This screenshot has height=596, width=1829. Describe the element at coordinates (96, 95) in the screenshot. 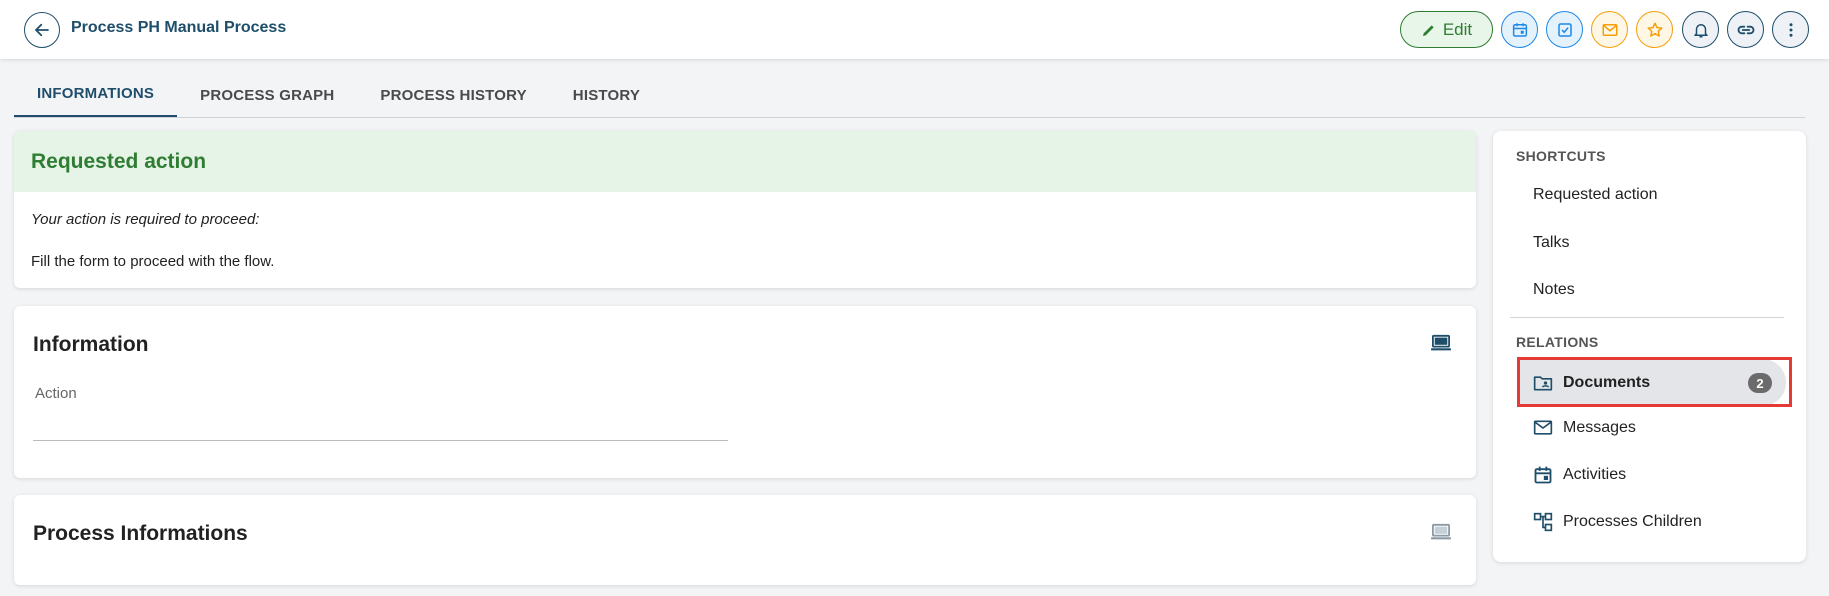

I see `tab-informations: INFORMATIONS` at that location.